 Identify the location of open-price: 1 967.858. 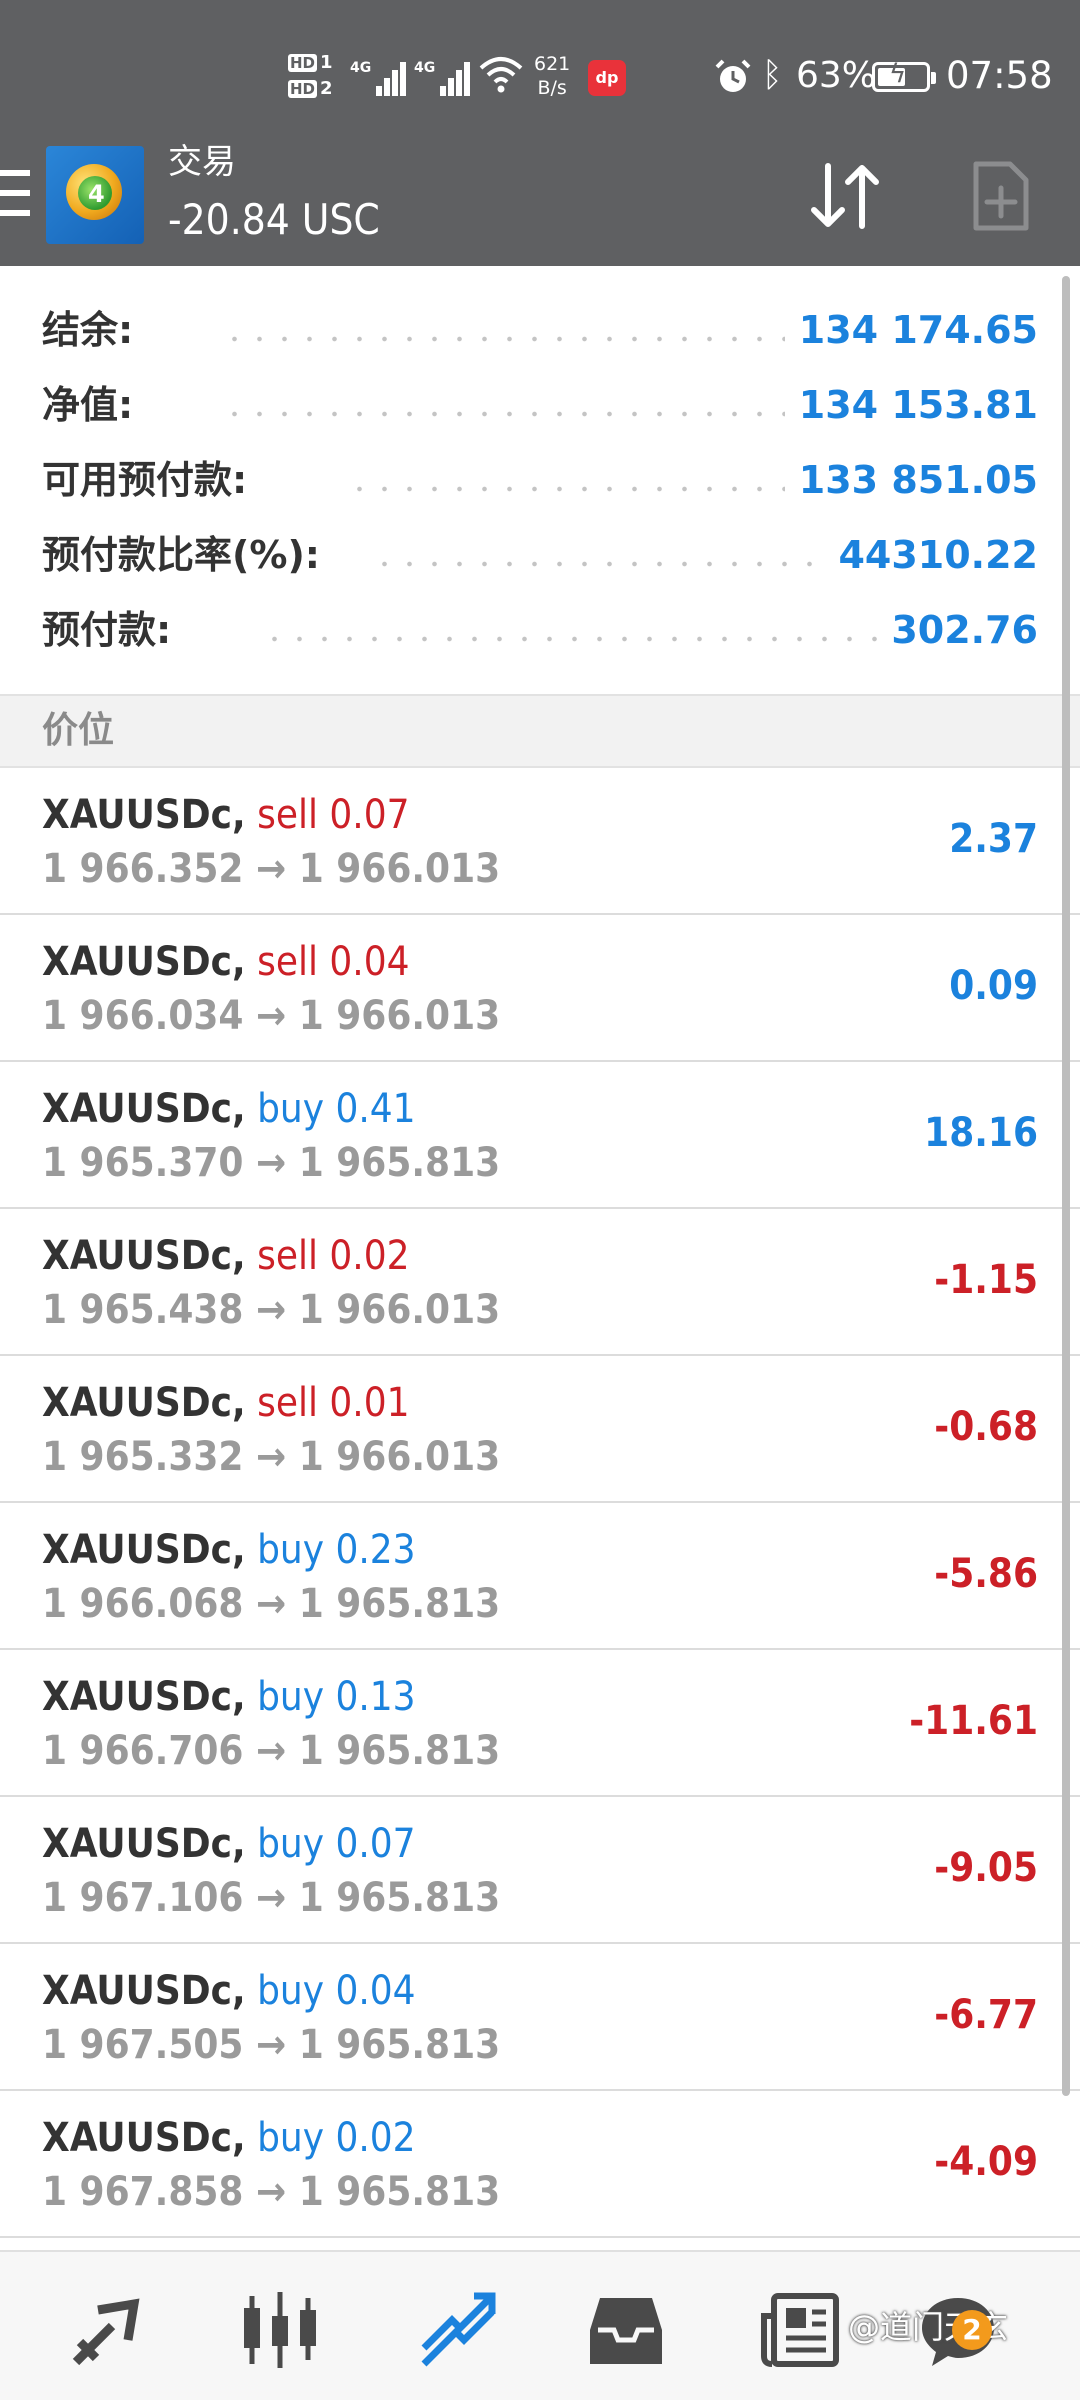
(143, 2192).